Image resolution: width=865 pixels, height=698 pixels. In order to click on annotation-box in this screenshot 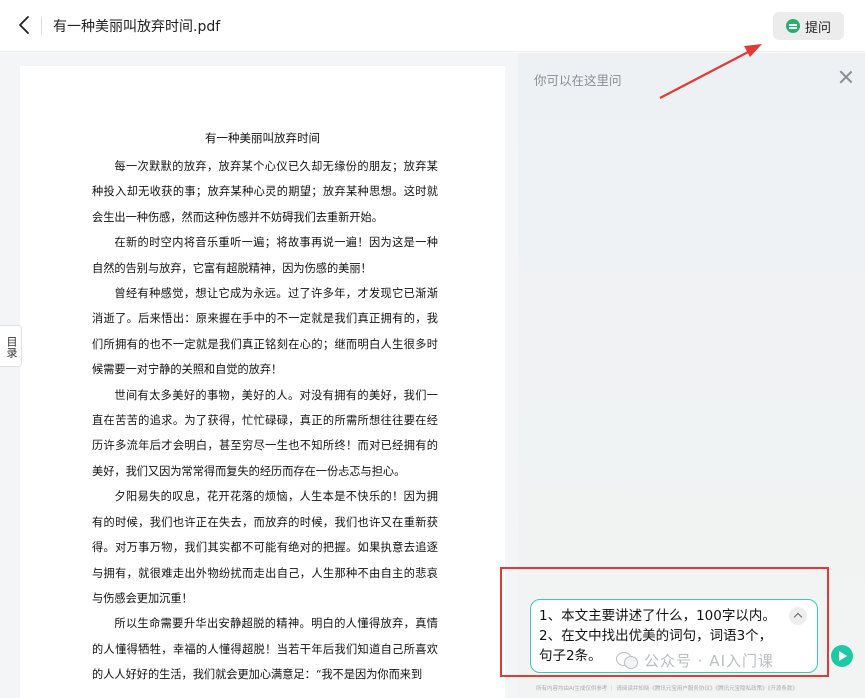, I will do `click(664, 622)`.